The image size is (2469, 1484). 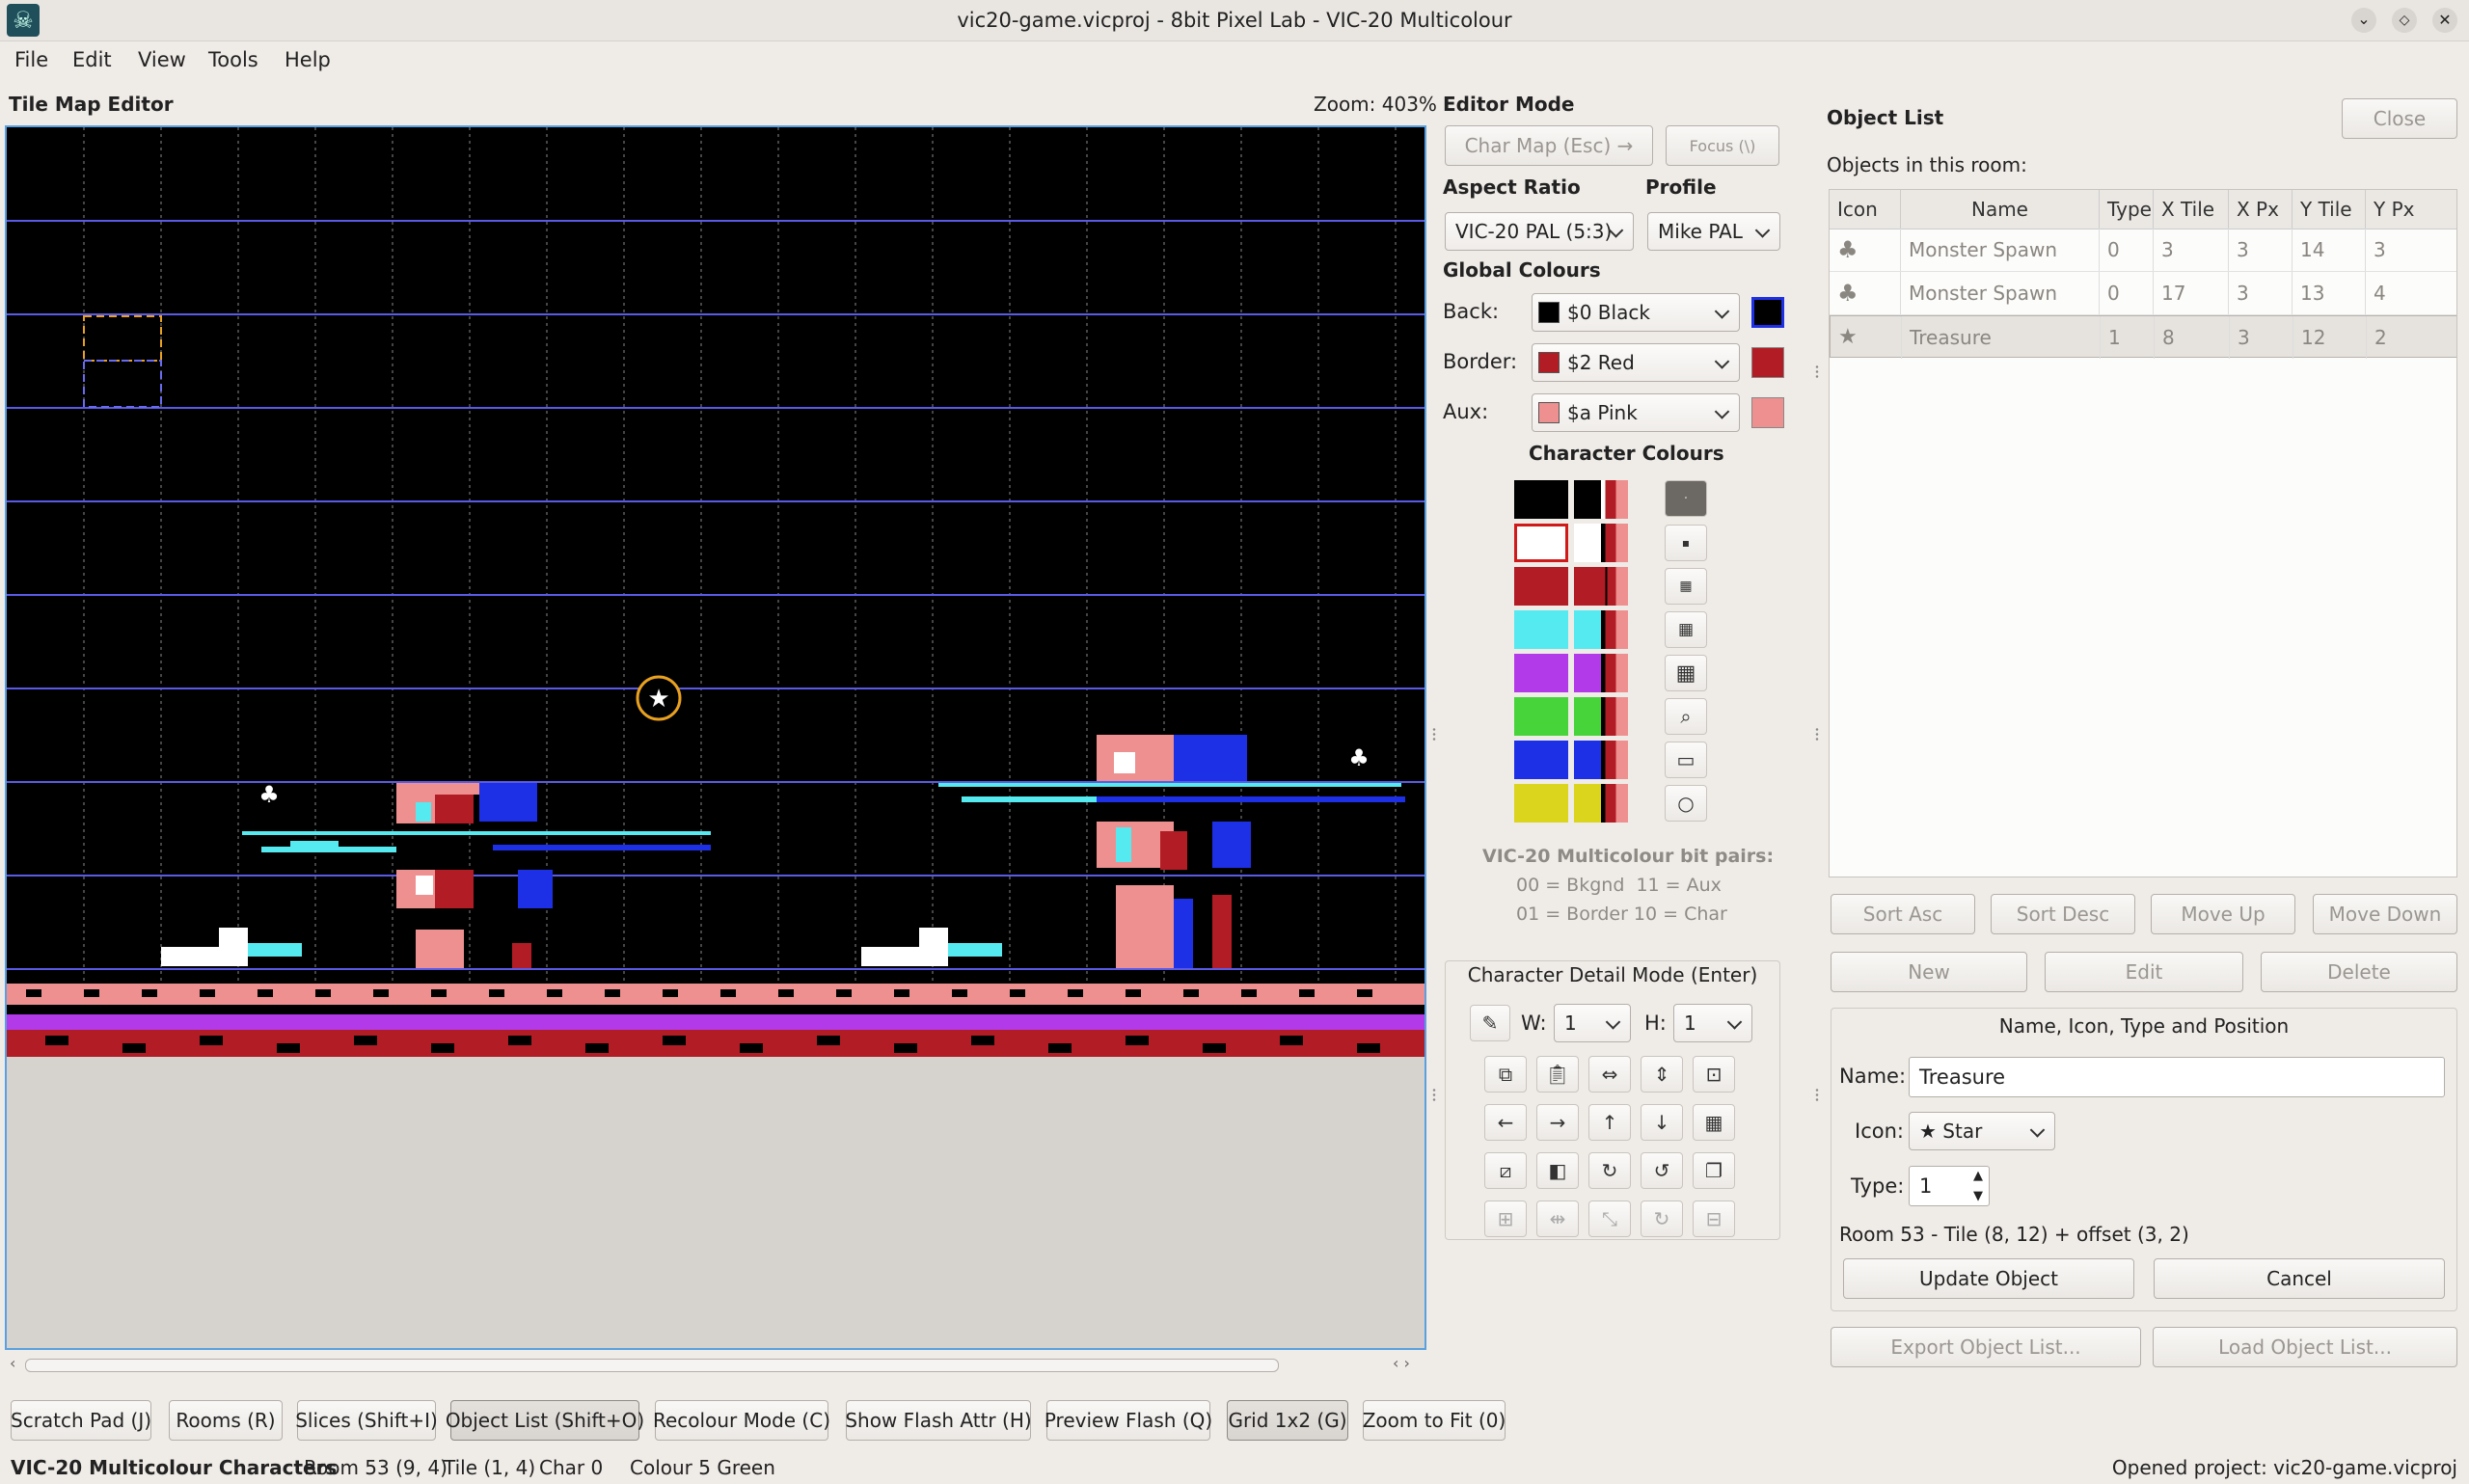 I want to click on col-name: Name, so click(x=2000, y=209).